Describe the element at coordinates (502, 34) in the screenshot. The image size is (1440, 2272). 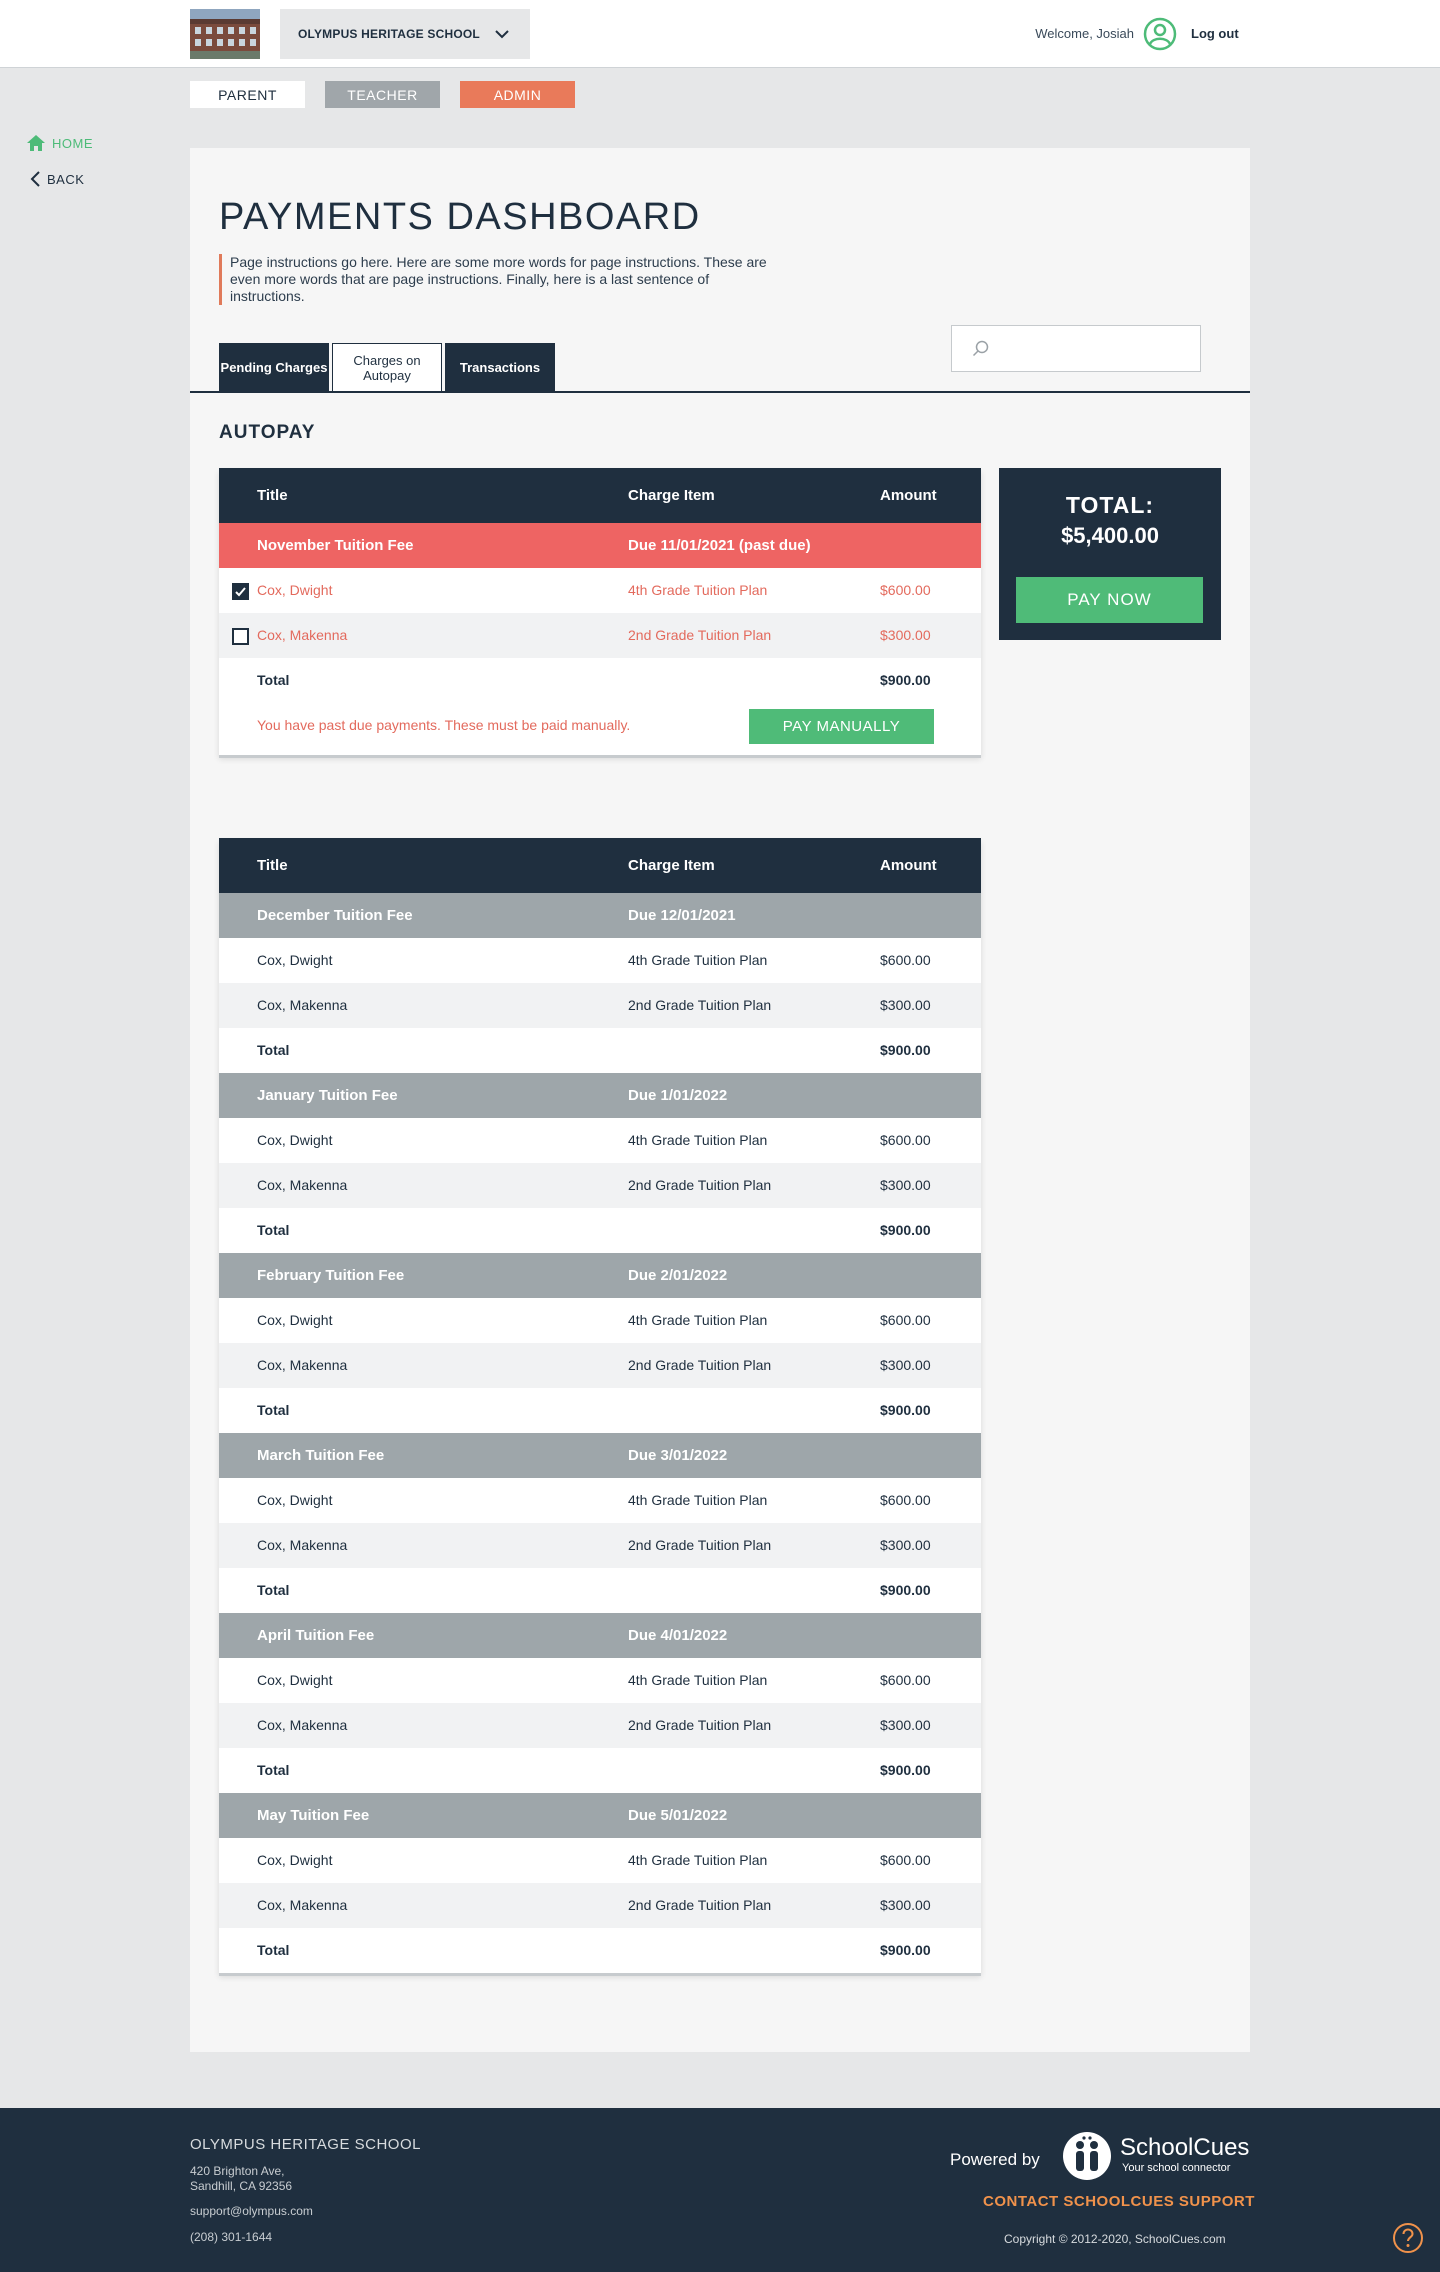
I see `chevron-down-icon` at that location.